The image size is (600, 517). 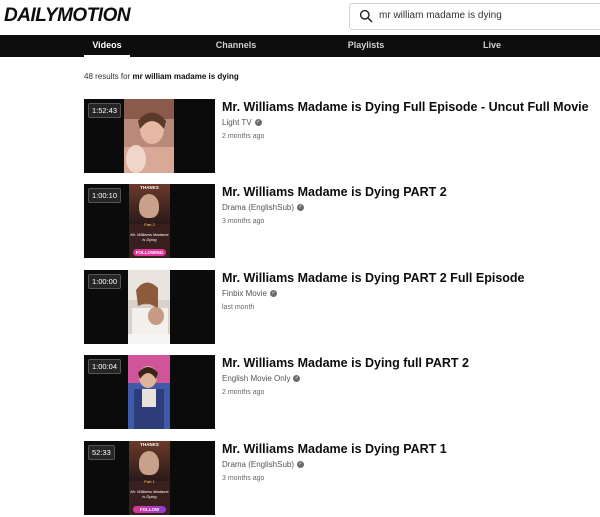 I want to click on search-box: mr william madame is dying, so click(x=474, y=16).